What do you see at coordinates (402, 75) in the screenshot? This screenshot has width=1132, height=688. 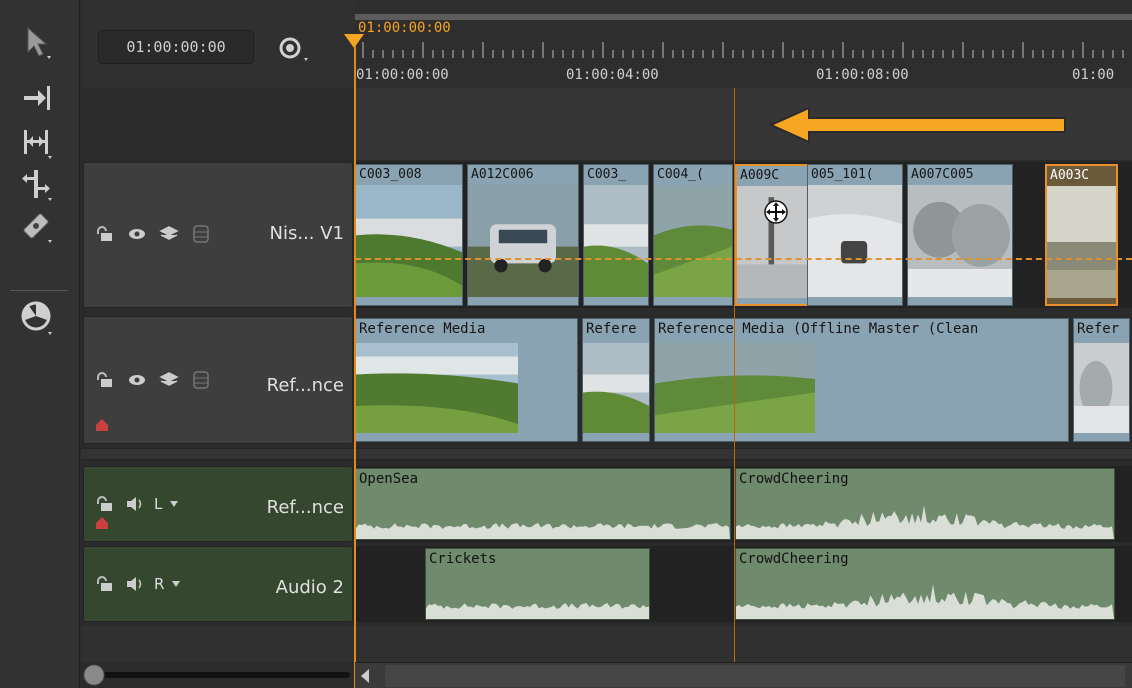 I see `ruler-label: 01:00:00:00` at bounding box center [402, 75].